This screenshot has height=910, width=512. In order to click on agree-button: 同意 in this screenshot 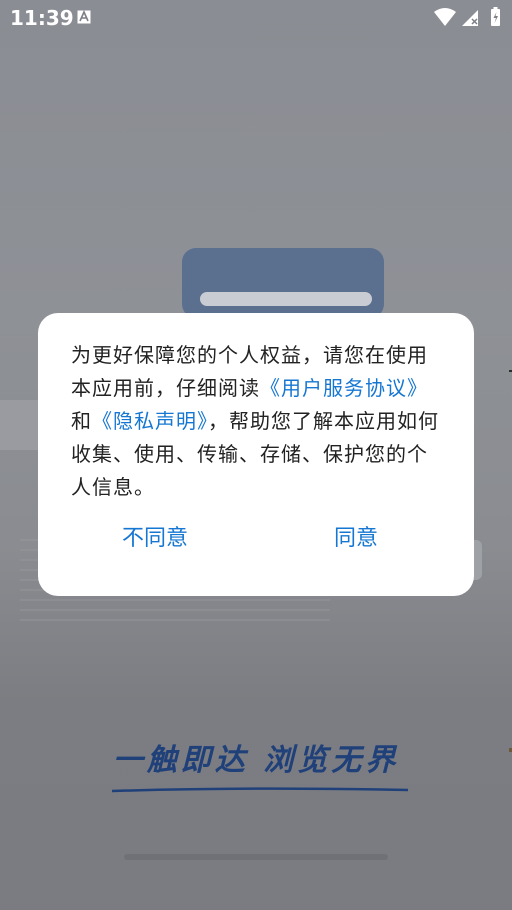, I will do `click(356, 539)`.